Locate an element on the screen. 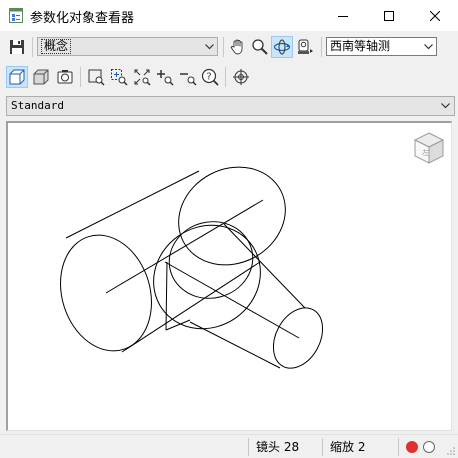  minimize-icon is located at coordinates (343, 16).